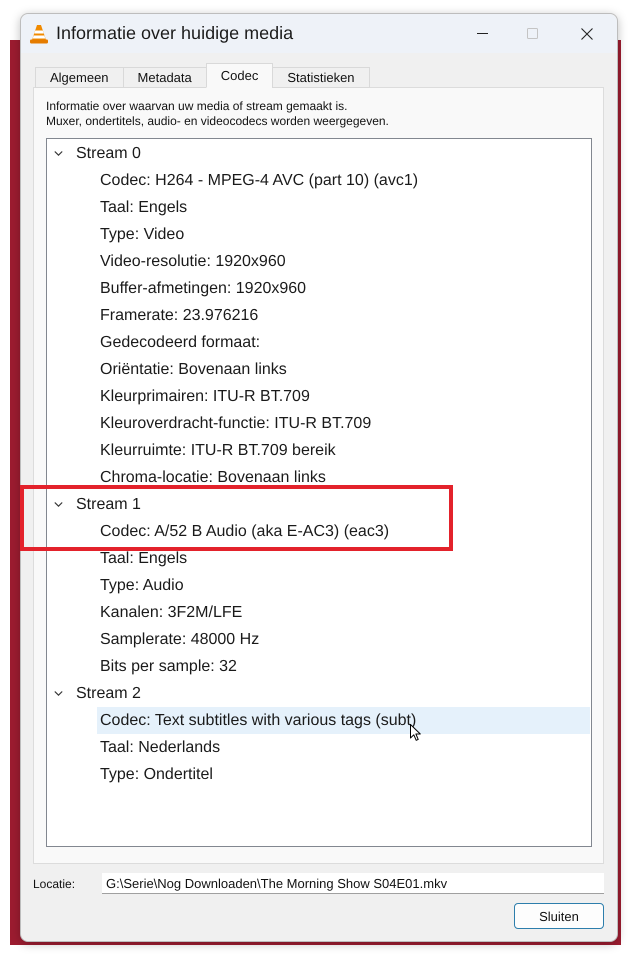 The width and height of the screenshot is (629, 954). What do you see at coordinates (171, 612) in the screenshot?
I see `tree-item: Kanalen: 3F2M/LFE` at bounding box center [171, 612].